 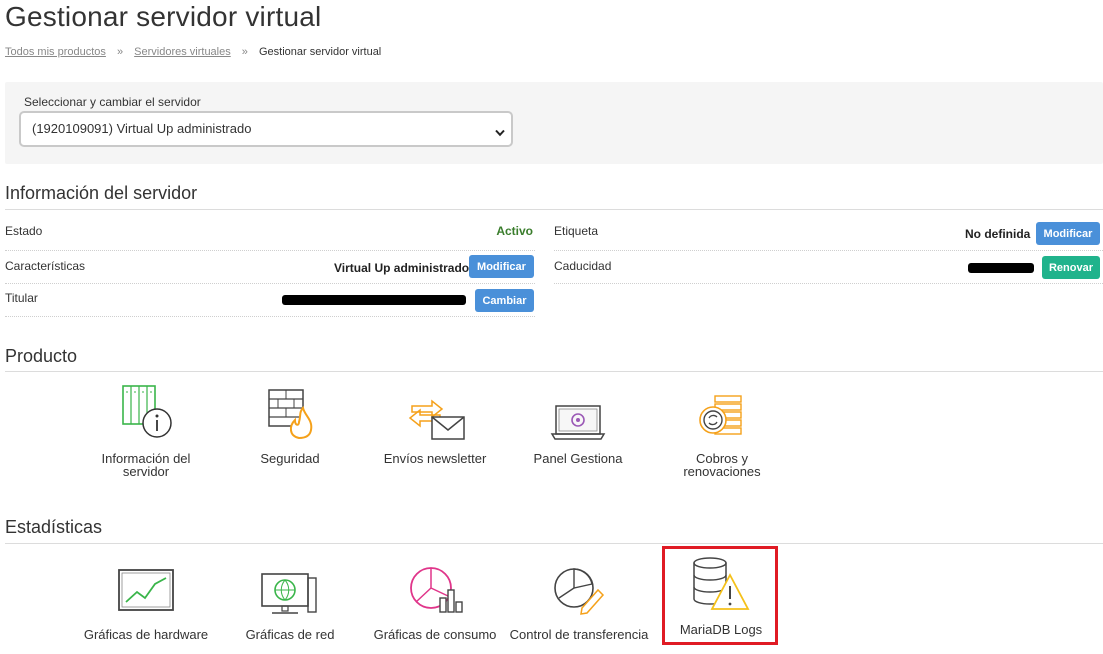 I want to click on page-title: Gestionar servidor virtual, so click(x=163, y=16).